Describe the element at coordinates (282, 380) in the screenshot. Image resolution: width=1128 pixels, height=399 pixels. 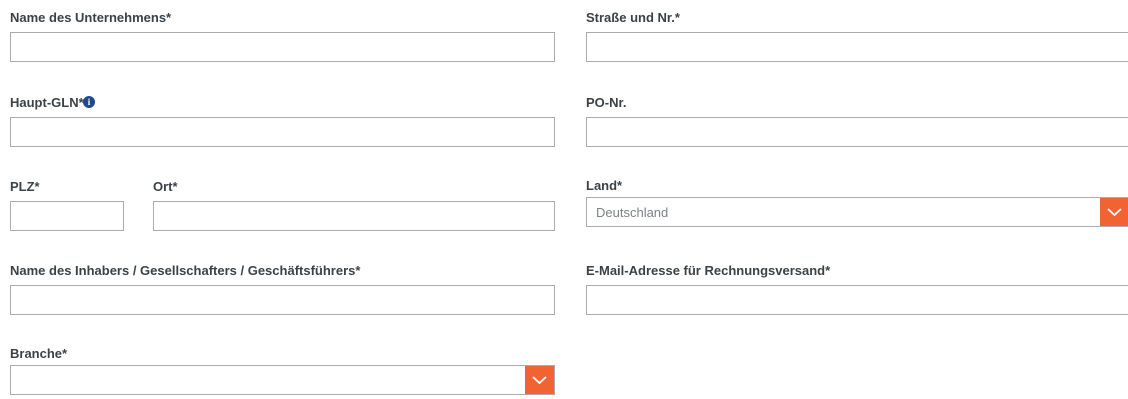
I see `industry-select` at that location.